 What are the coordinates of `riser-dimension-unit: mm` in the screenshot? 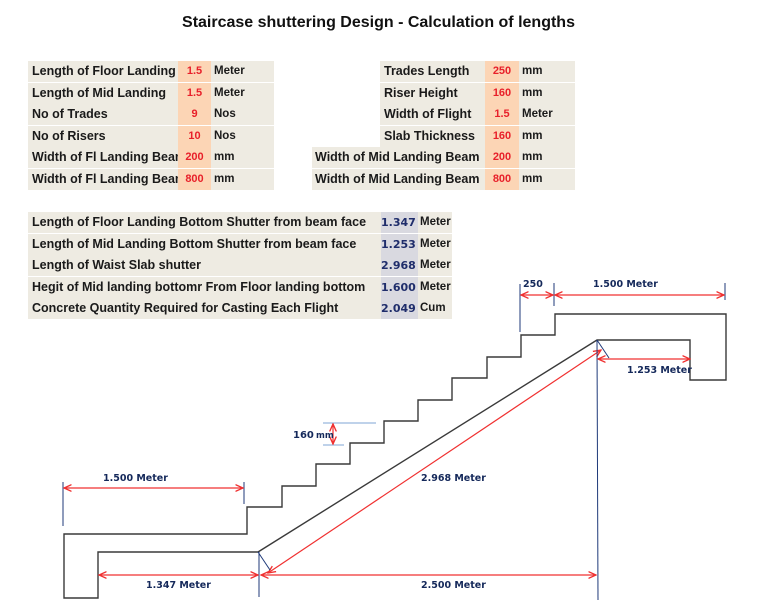 It's located at (325, 436).